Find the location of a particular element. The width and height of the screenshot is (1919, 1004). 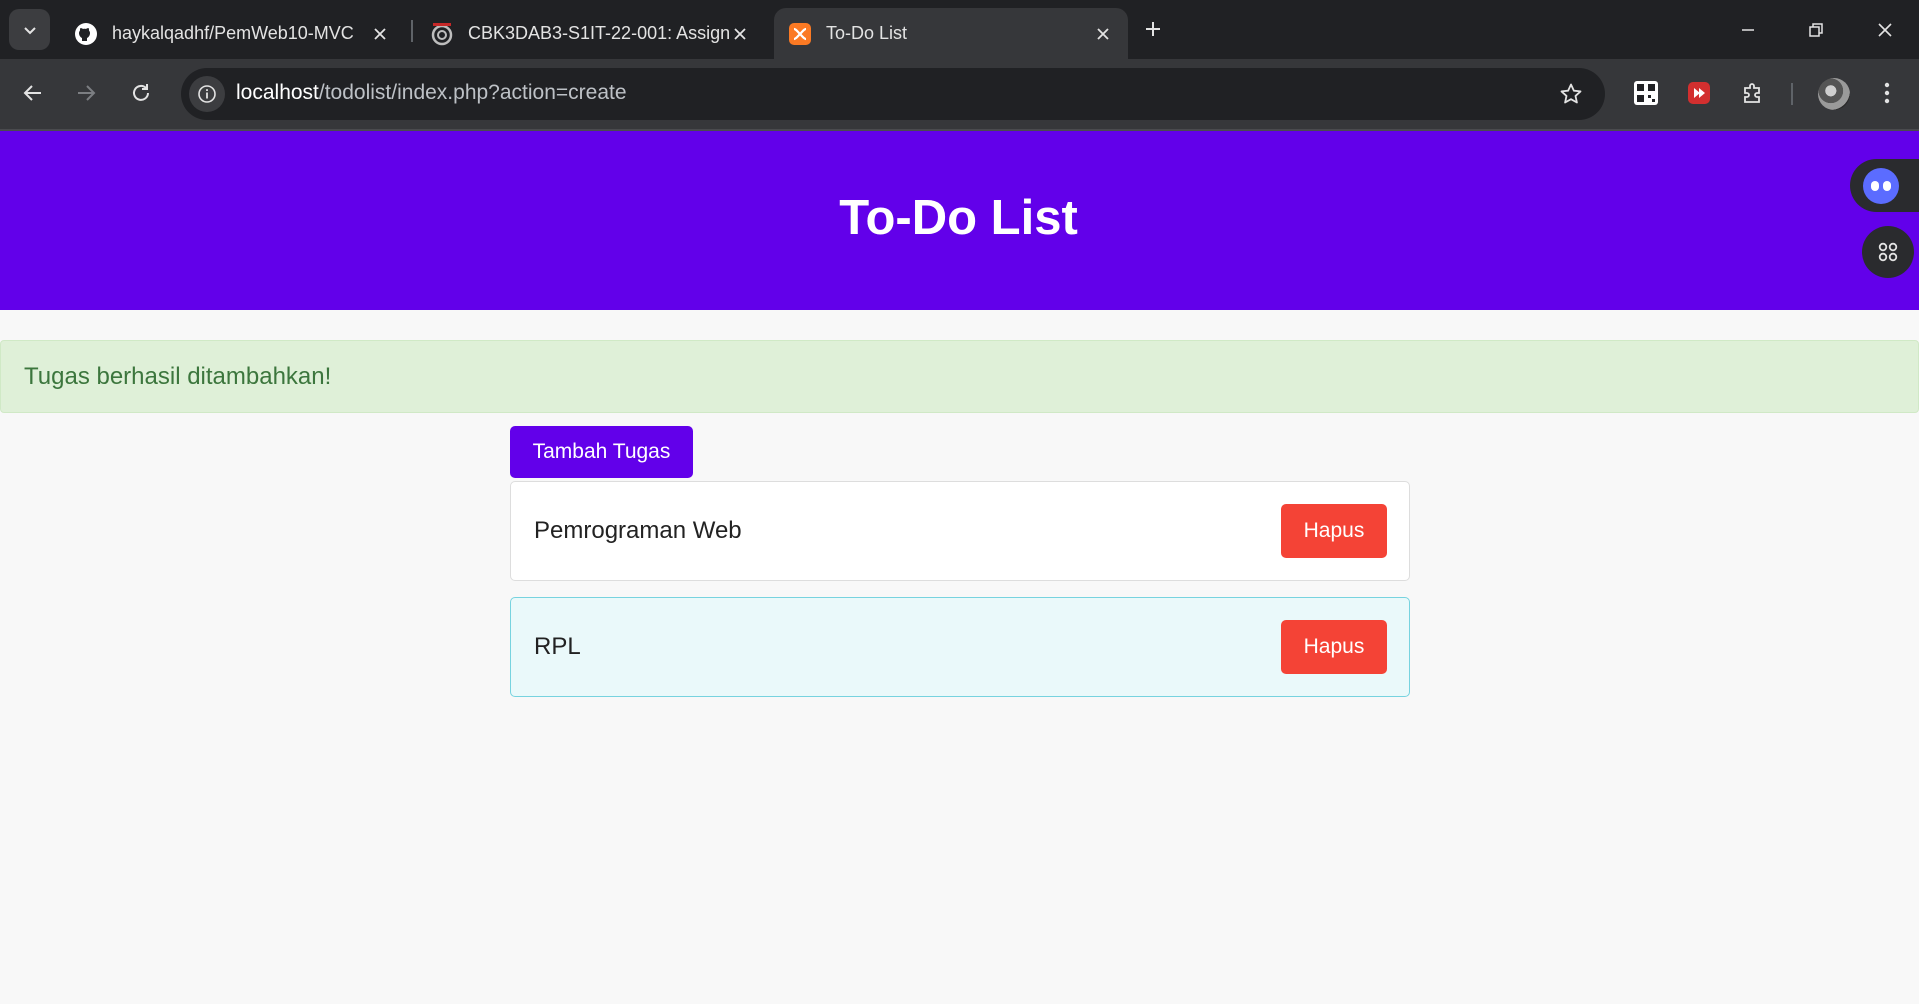

qr-code-icon is located at coordinates (1646, 93).